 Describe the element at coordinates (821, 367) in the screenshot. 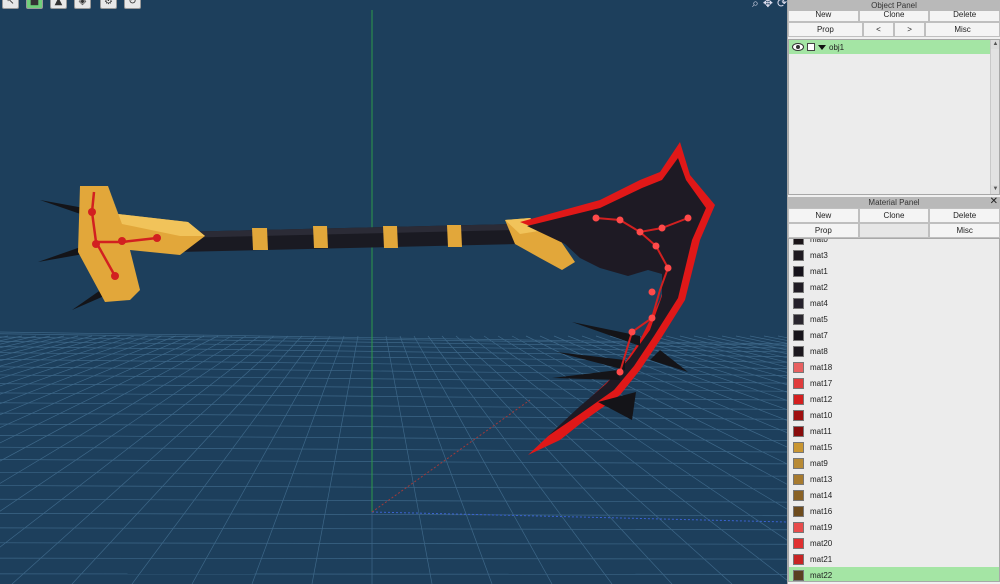

I see `material-name: mat18` at that location.